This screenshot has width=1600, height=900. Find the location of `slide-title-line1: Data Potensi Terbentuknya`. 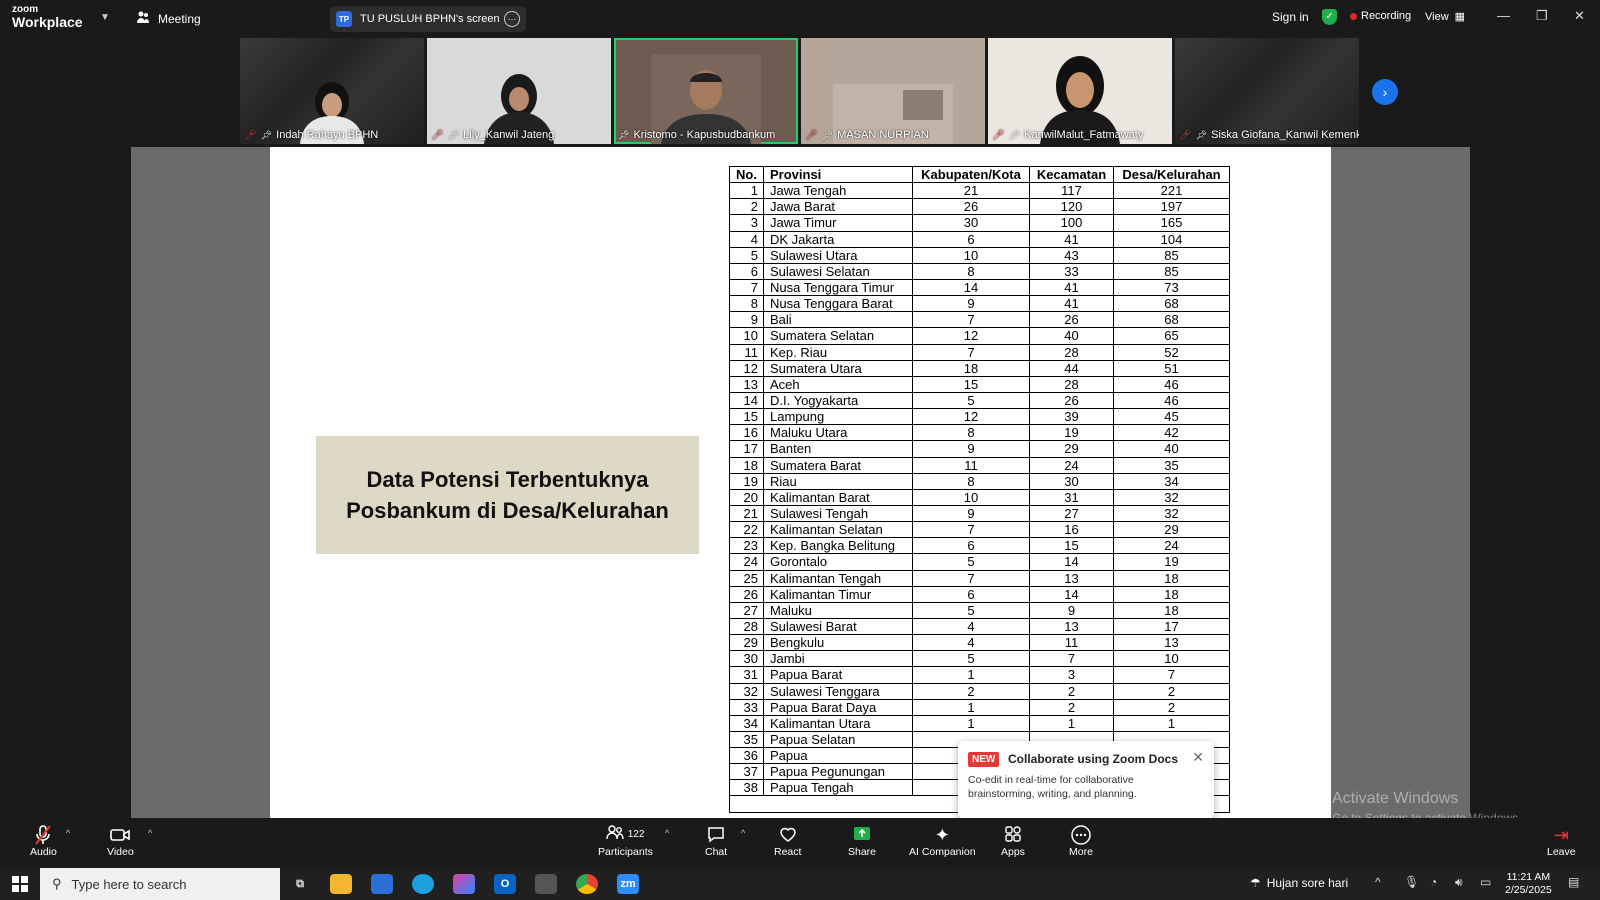

slide-title-line1: Data Potensi Terbentuknya is located at coordinates (507, 479).